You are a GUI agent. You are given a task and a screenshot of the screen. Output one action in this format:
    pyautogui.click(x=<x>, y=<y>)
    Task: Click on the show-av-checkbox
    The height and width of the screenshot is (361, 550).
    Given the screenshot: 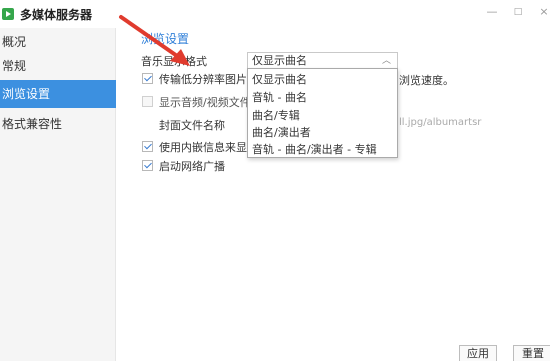 What is the action you would take?
    pyautogui.click(x=147, y=101)
    